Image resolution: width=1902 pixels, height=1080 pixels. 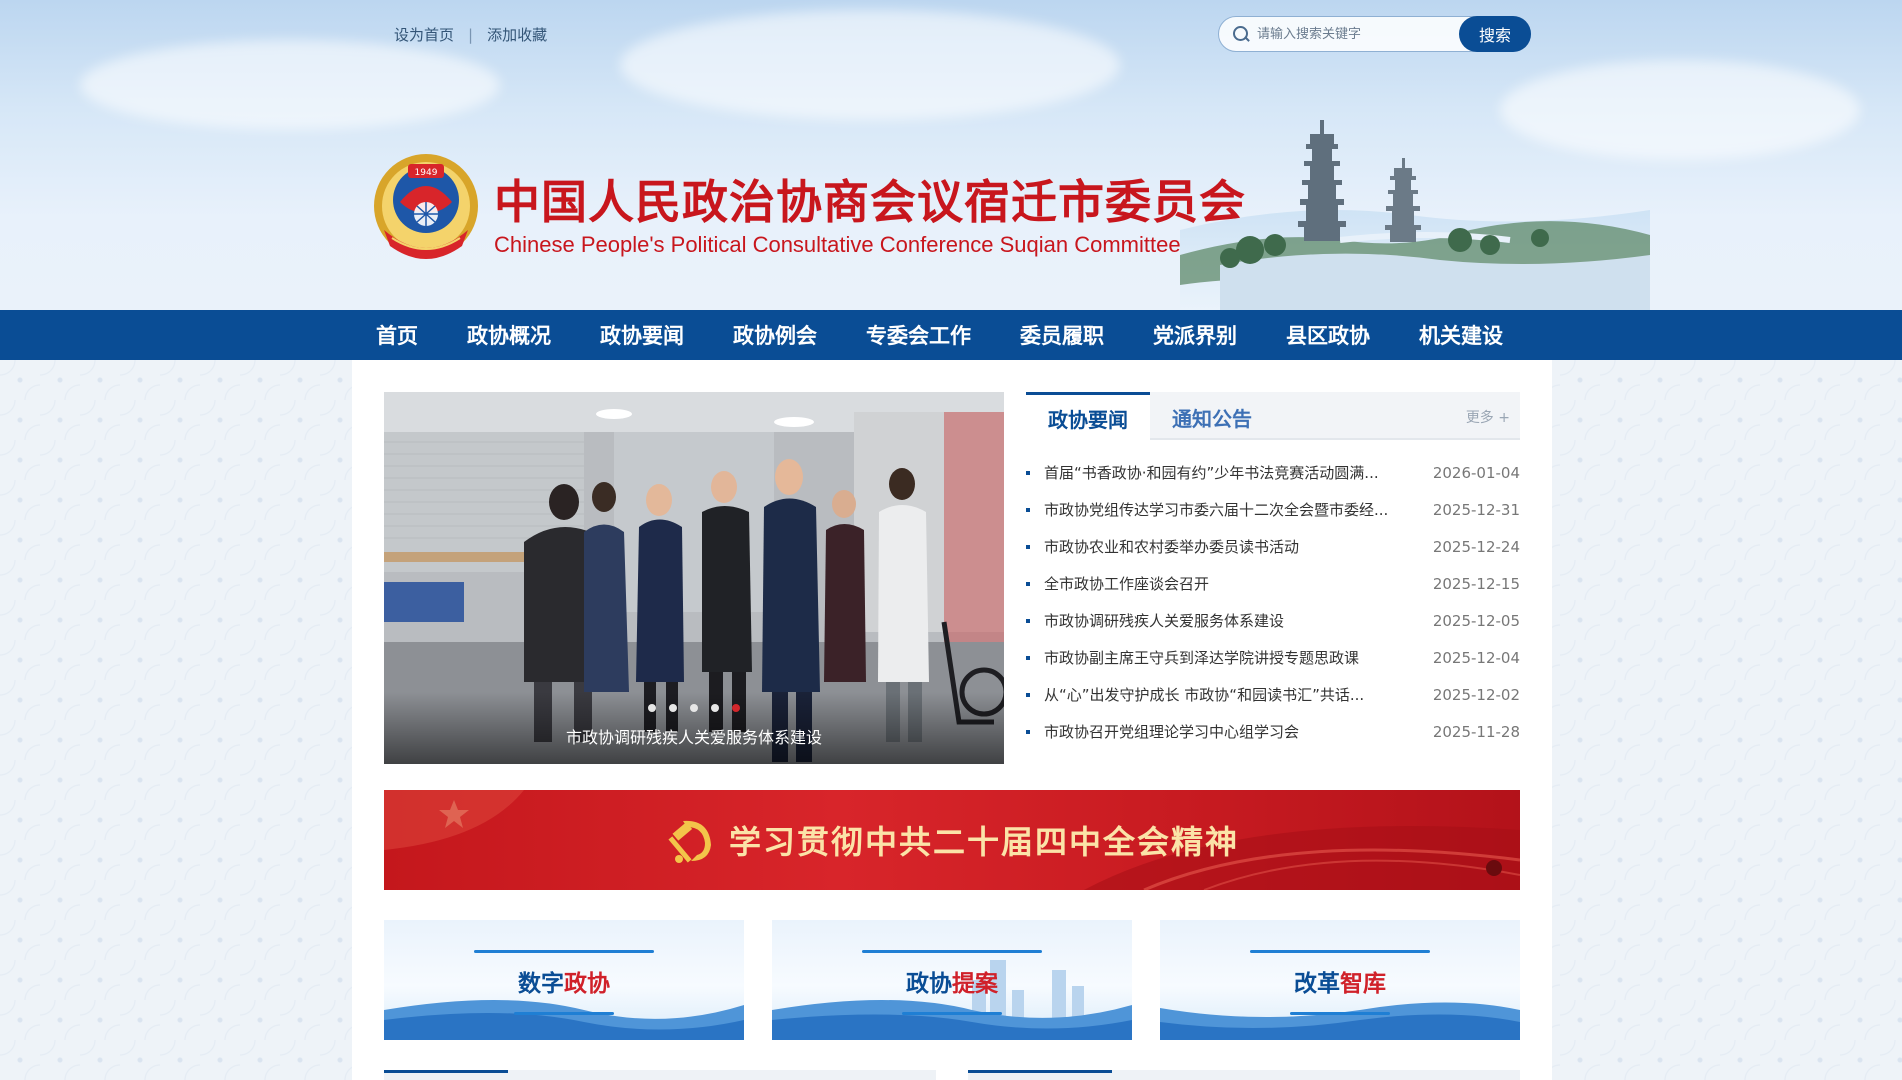 I want to click on slider-dot-active, so click(x=736, y=708).